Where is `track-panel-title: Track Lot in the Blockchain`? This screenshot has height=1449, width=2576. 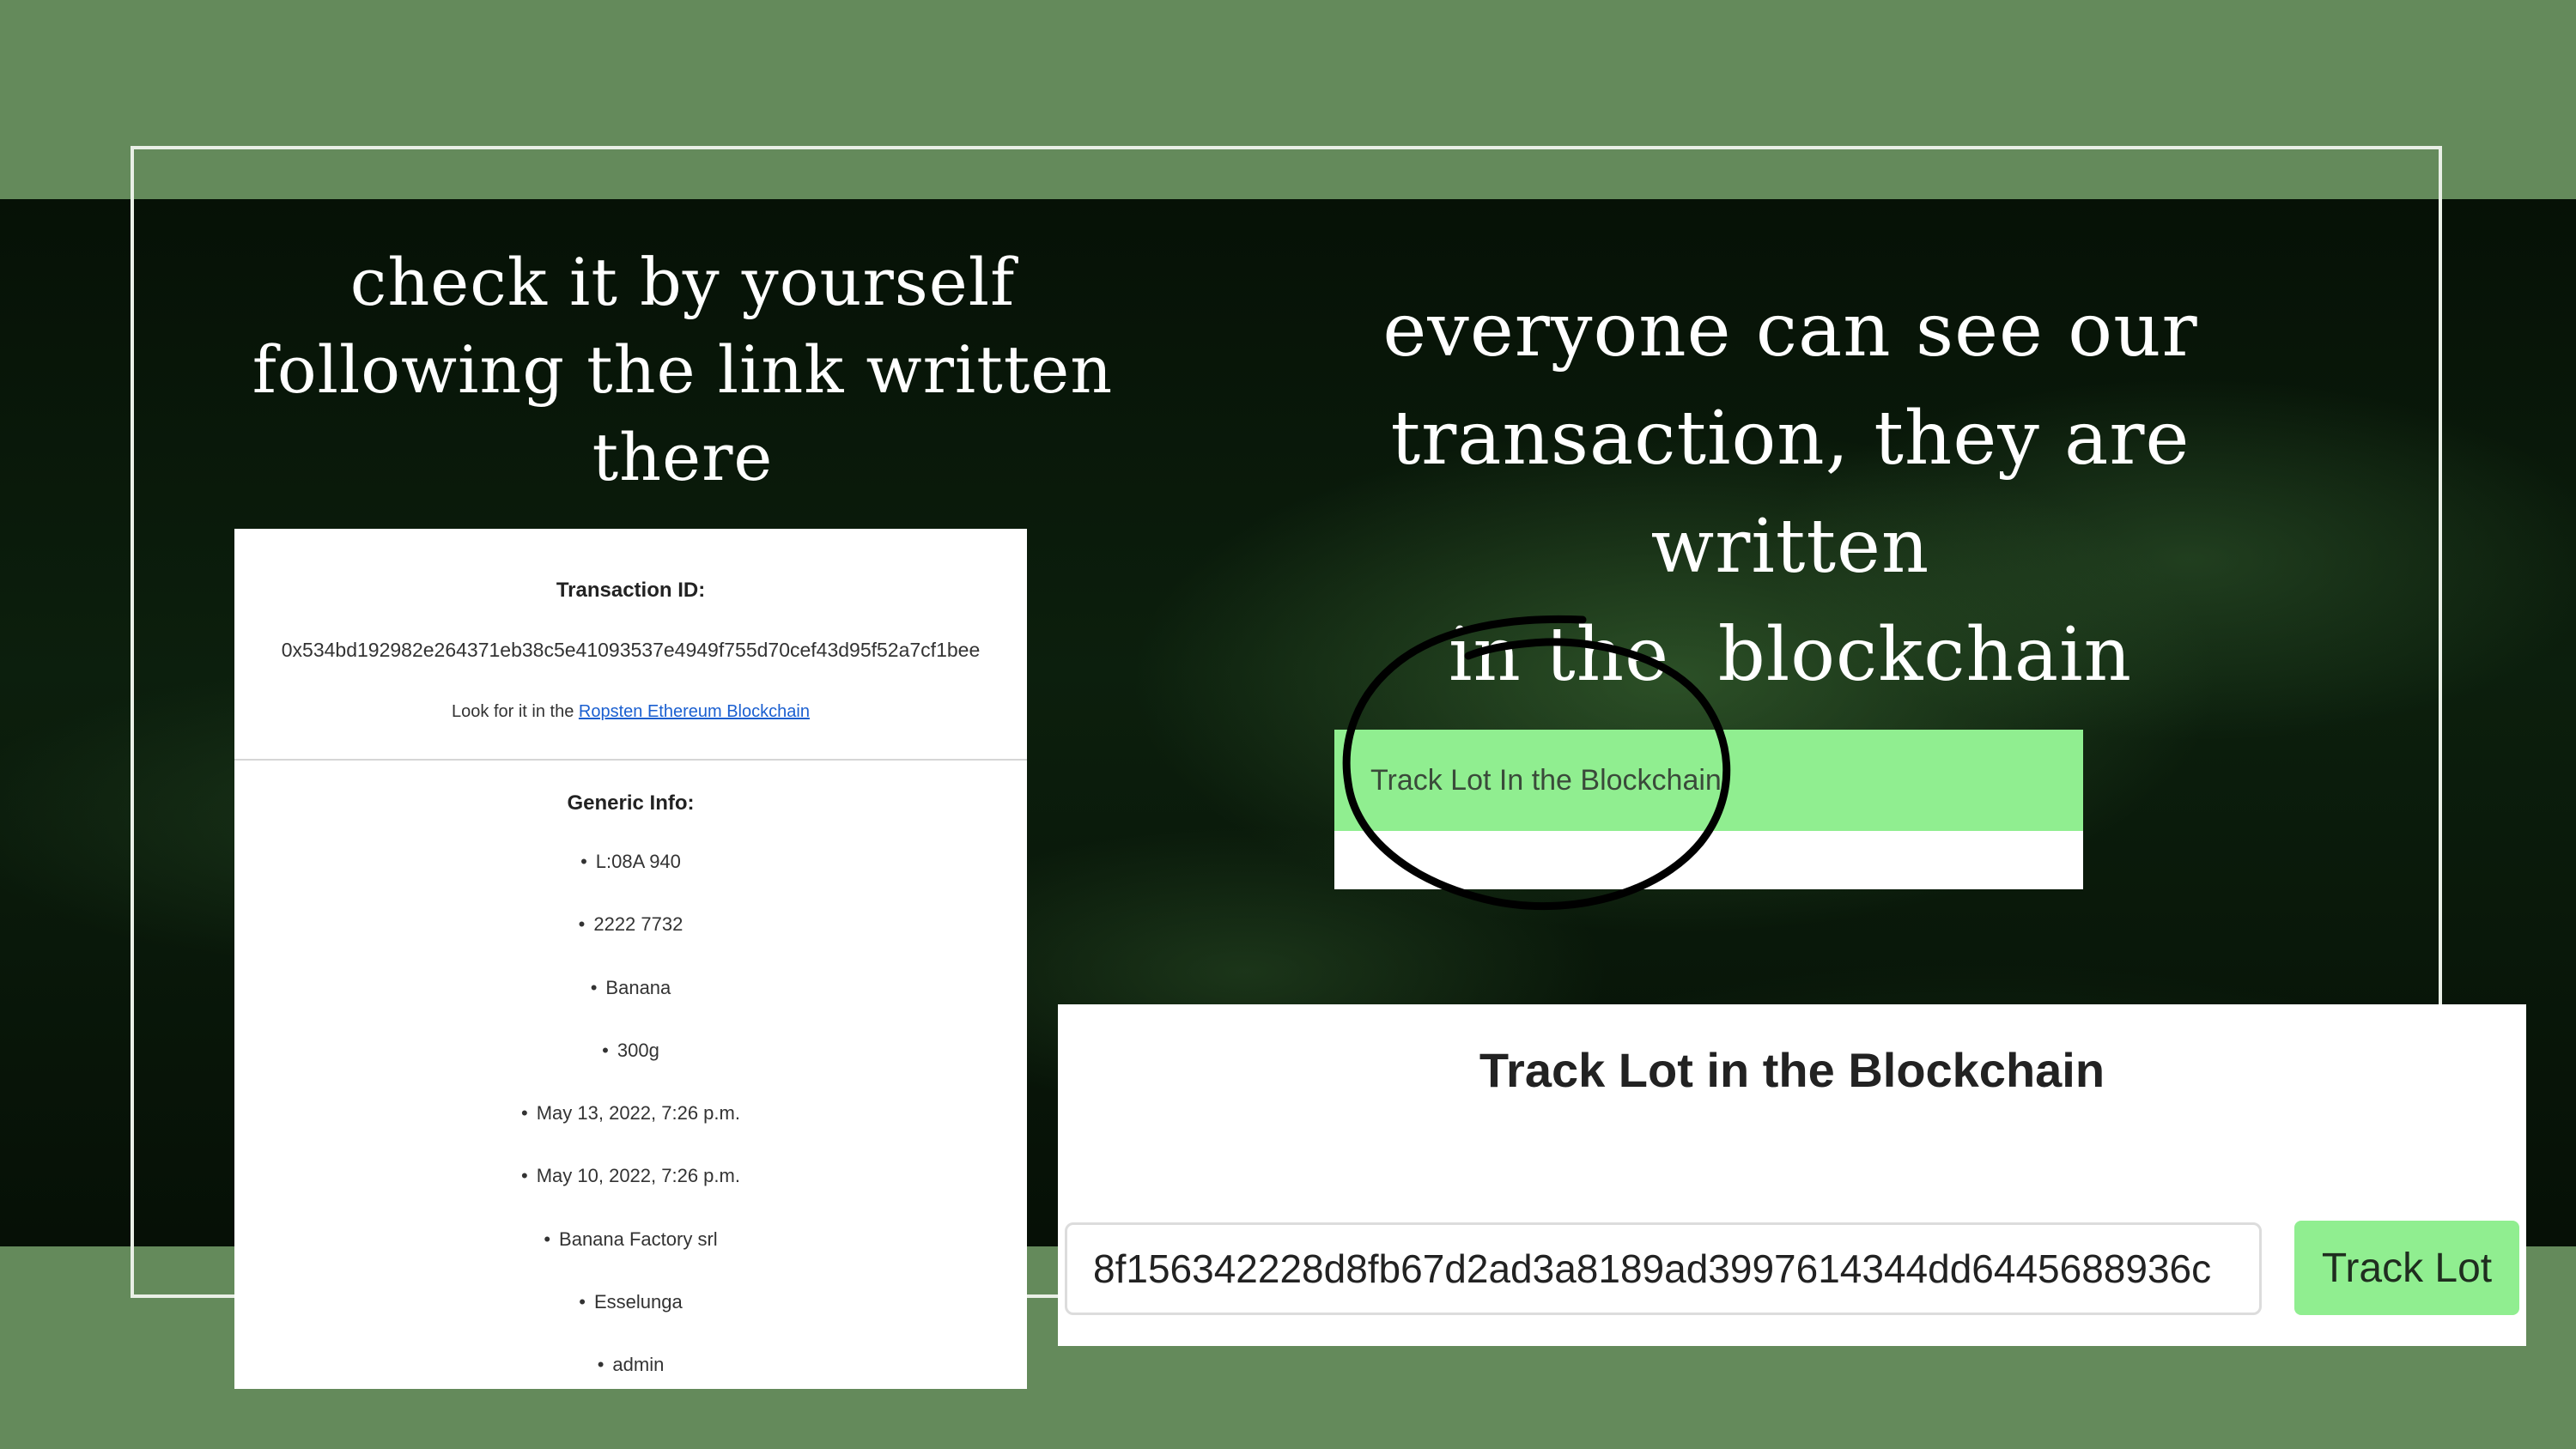 track-panel-title: Track Lot in the Blockchain is located at coordinates (1792, 1070).